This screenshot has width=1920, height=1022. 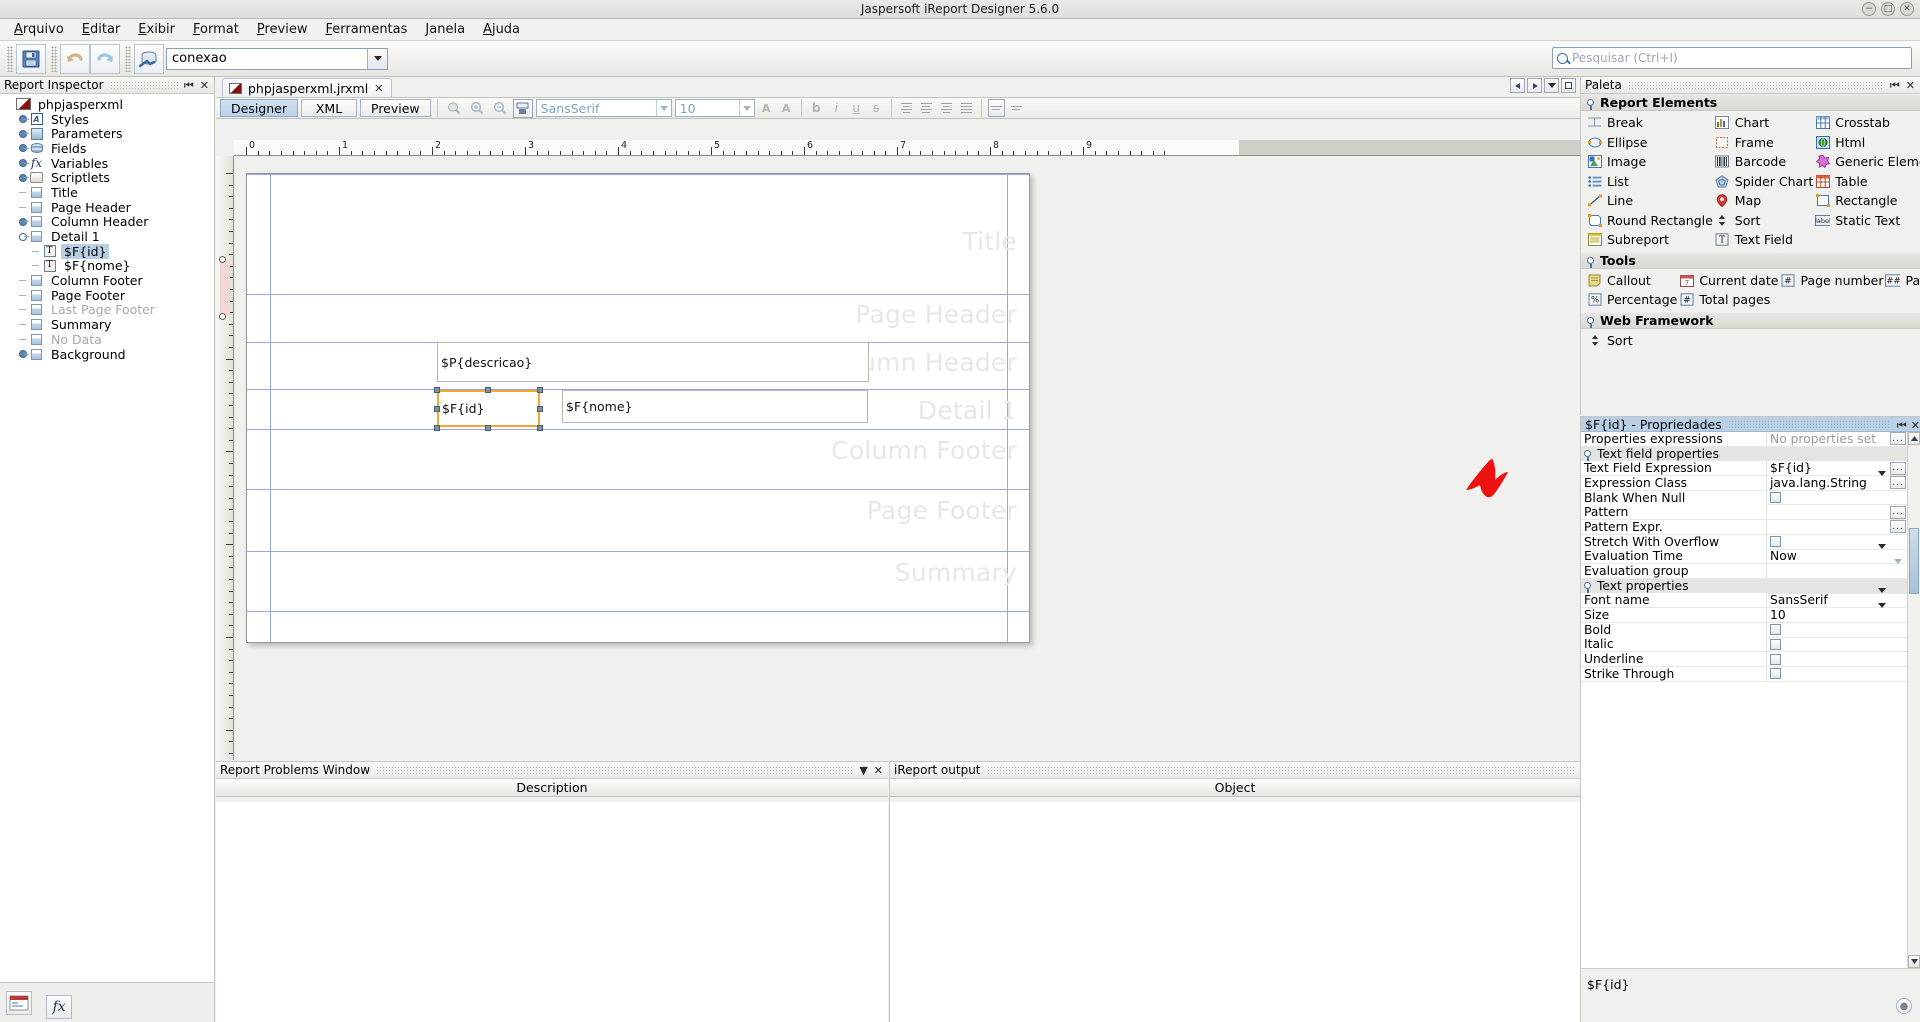 What do you see at coordinates (1517, 85) in the screenshot?
I see `prev-tab-icon` at bounding box center [1517, 85].